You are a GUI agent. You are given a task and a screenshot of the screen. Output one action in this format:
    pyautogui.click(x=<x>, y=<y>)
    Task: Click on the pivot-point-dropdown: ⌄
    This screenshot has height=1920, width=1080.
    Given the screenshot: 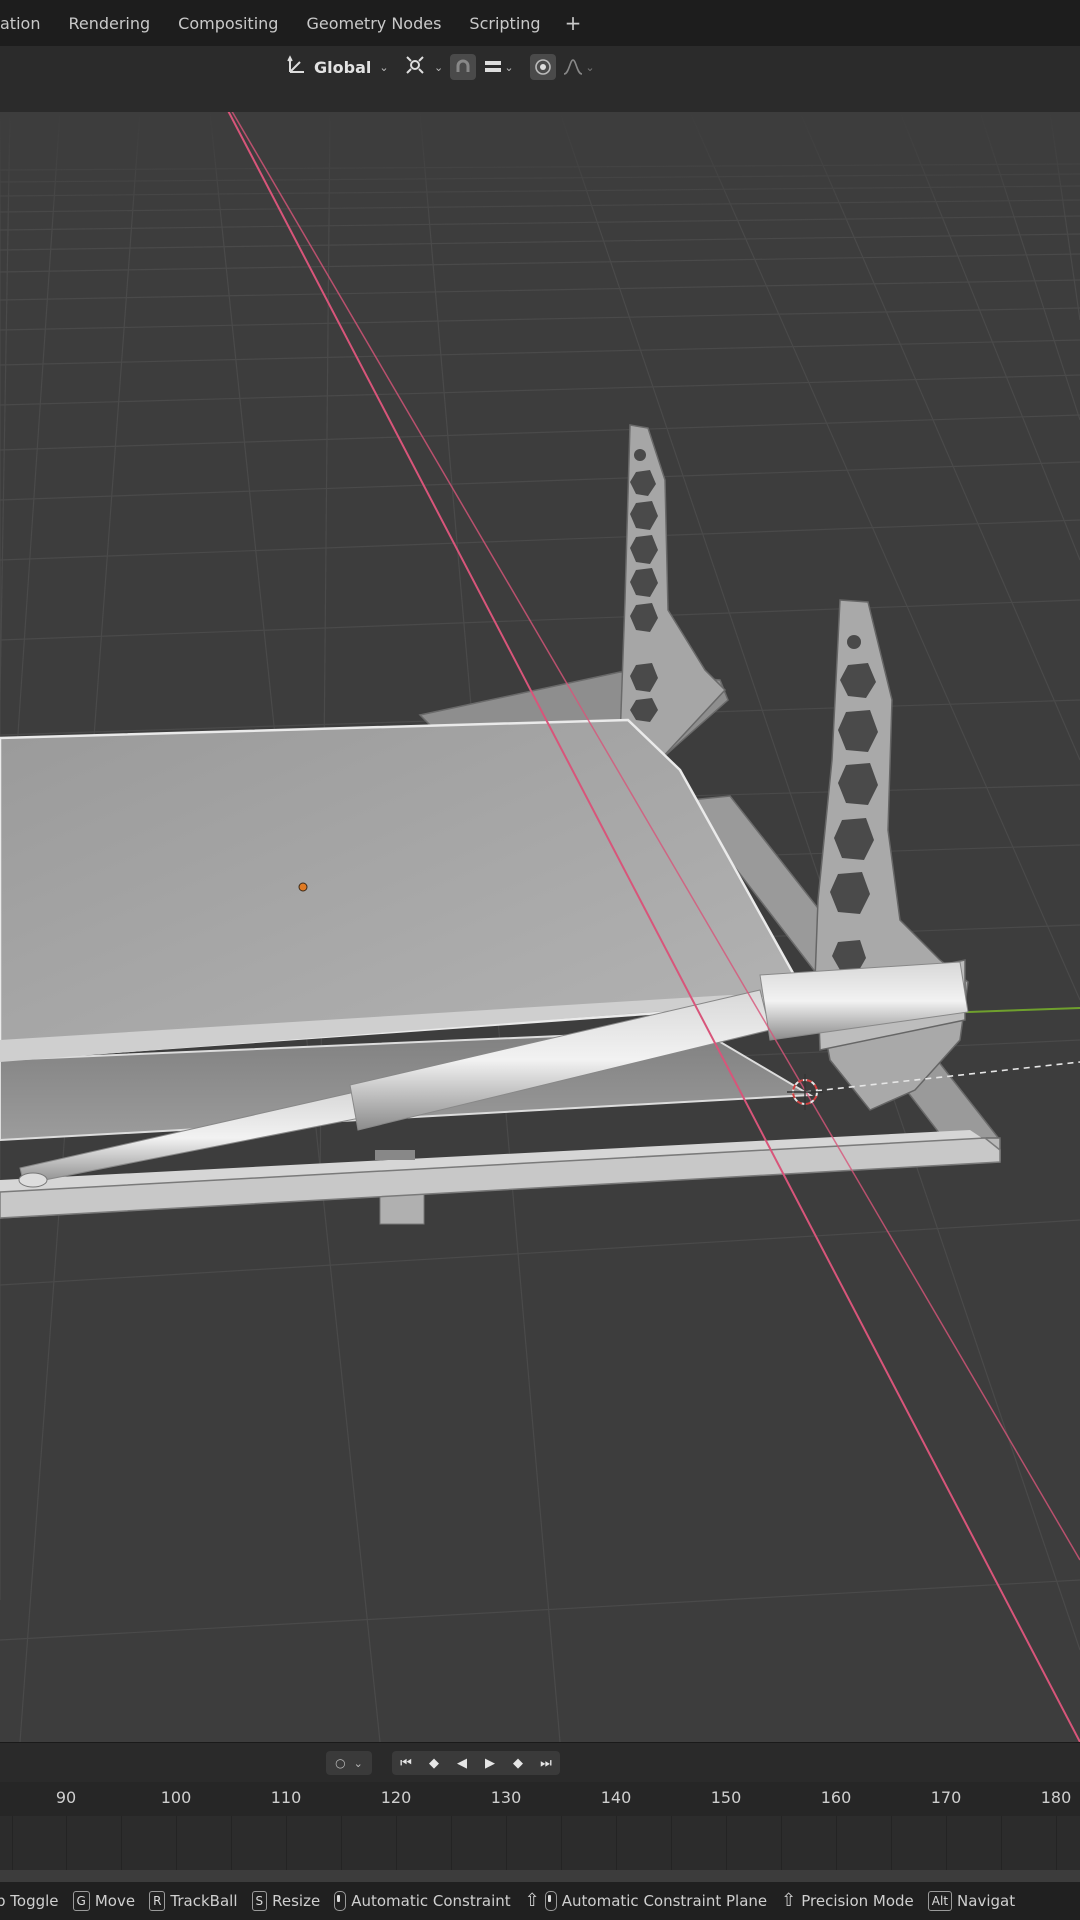 What is the action you would take?
    pyautogui.click(x=423, y=67)
    